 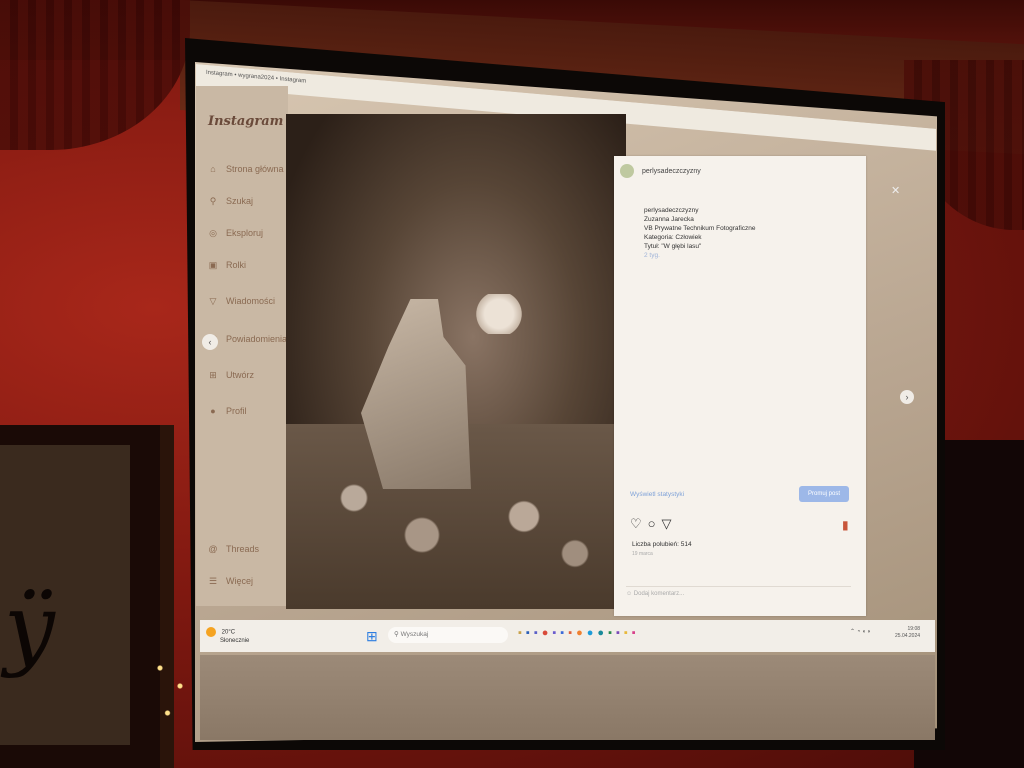 I want to click on comment-bubble-icon: ○, so click(x=655, y=523).